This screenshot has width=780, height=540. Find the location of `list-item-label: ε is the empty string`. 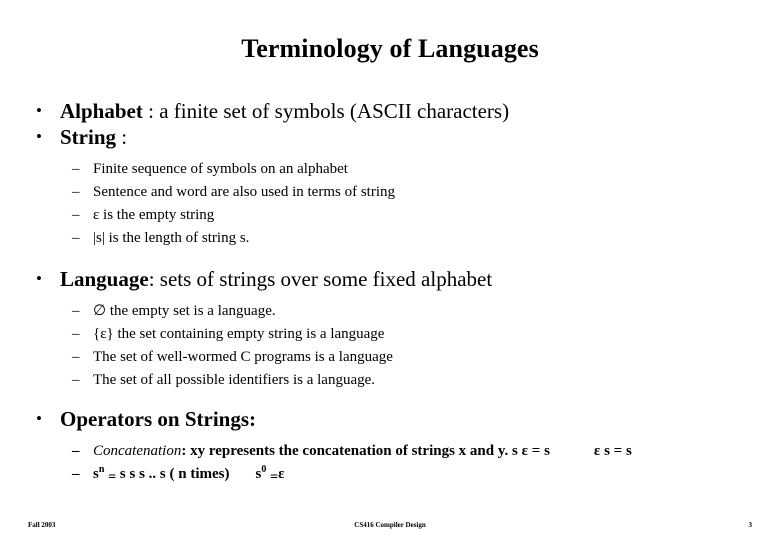

list-item-label: ε is the empty string is located at coordinates (154, 215).